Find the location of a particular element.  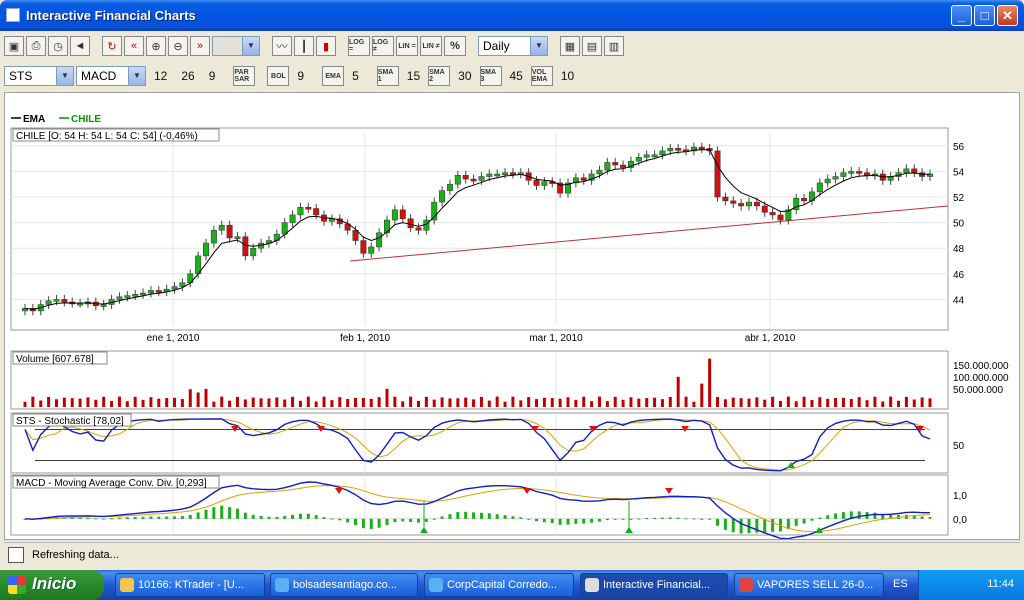

par-sar-button: PAR SAR is located at coordinates (244, 76).